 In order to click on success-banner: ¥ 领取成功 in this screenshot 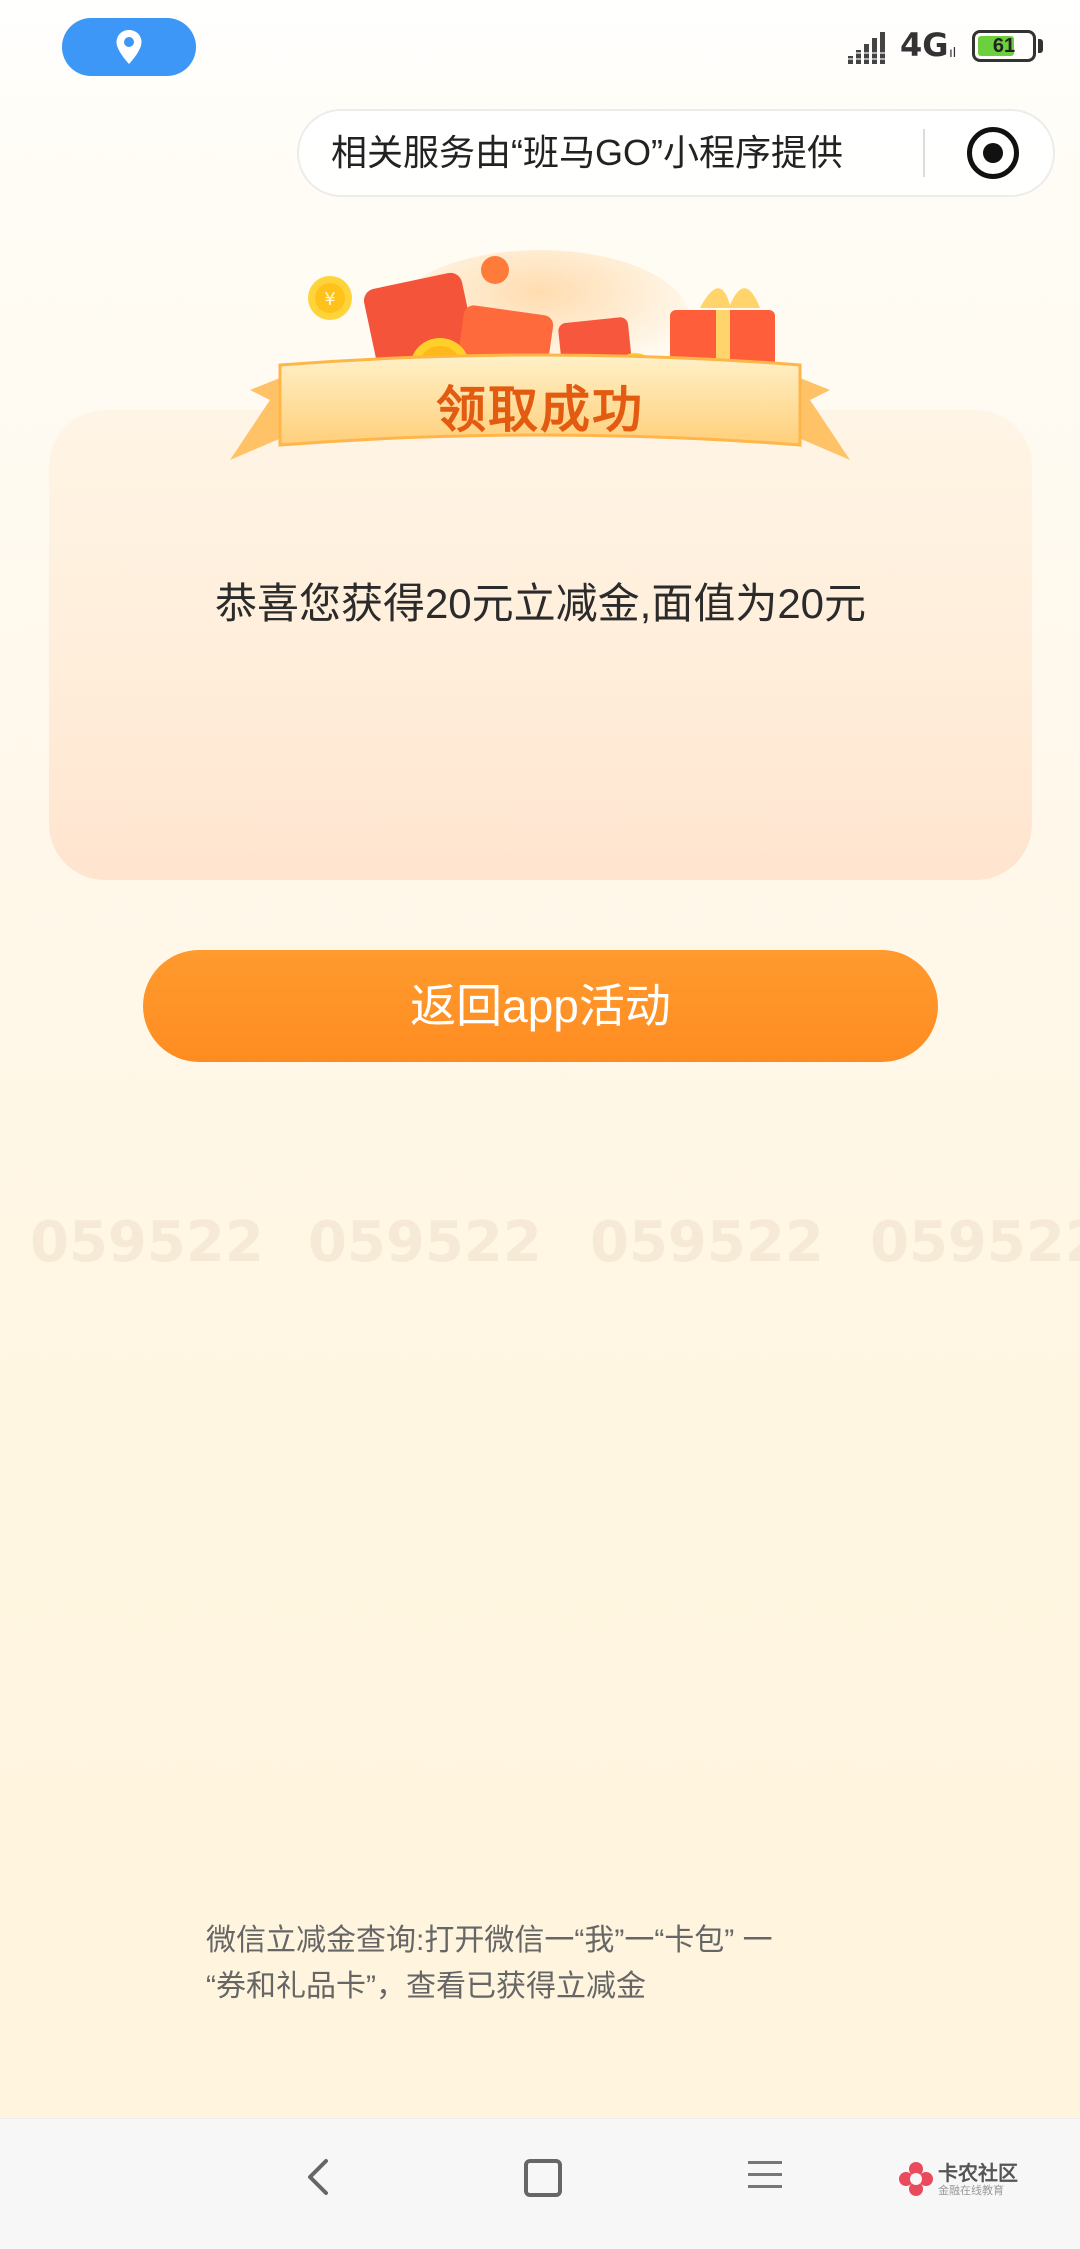, I will do `click(540, 365)`.